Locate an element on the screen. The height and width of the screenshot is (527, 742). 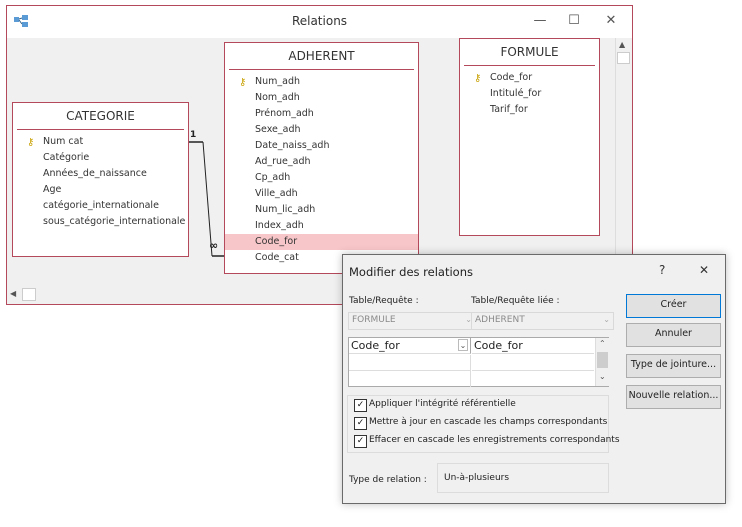
dialog-close-button: ✕ is located at coordinates (704, 270).